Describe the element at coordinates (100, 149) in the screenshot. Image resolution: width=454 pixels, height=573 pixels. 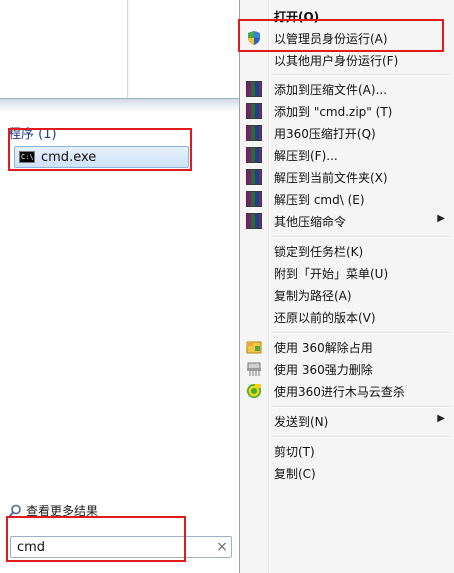
I see `annotation-box-cmd-program` at that location.